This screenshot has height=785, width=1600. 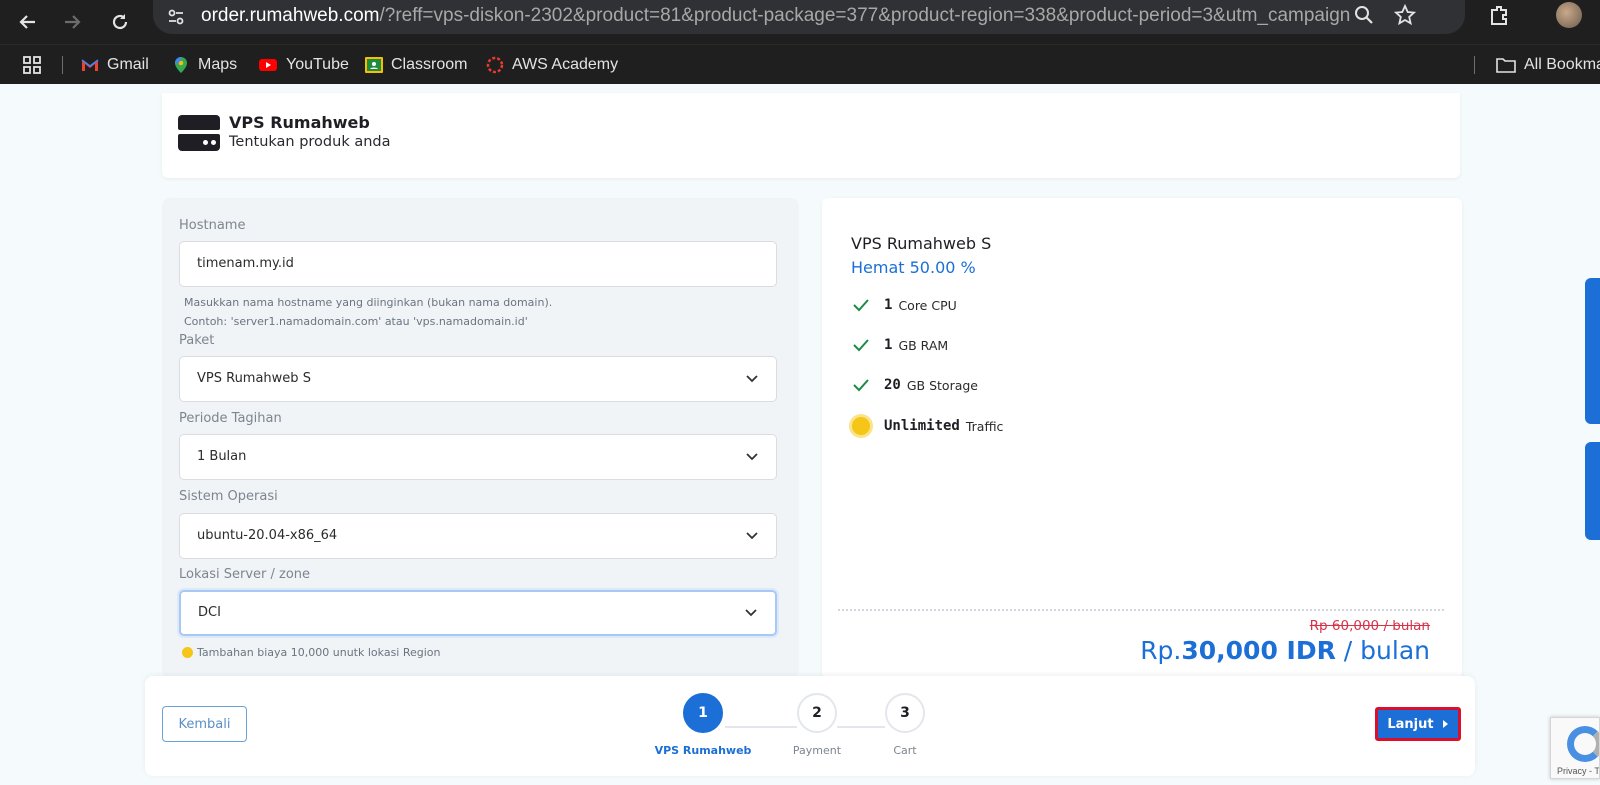 What do you see at coordinates (1592, 491) in the screenshot?
I see `side-tab-live-chat` at bounding box center [1592, 491].